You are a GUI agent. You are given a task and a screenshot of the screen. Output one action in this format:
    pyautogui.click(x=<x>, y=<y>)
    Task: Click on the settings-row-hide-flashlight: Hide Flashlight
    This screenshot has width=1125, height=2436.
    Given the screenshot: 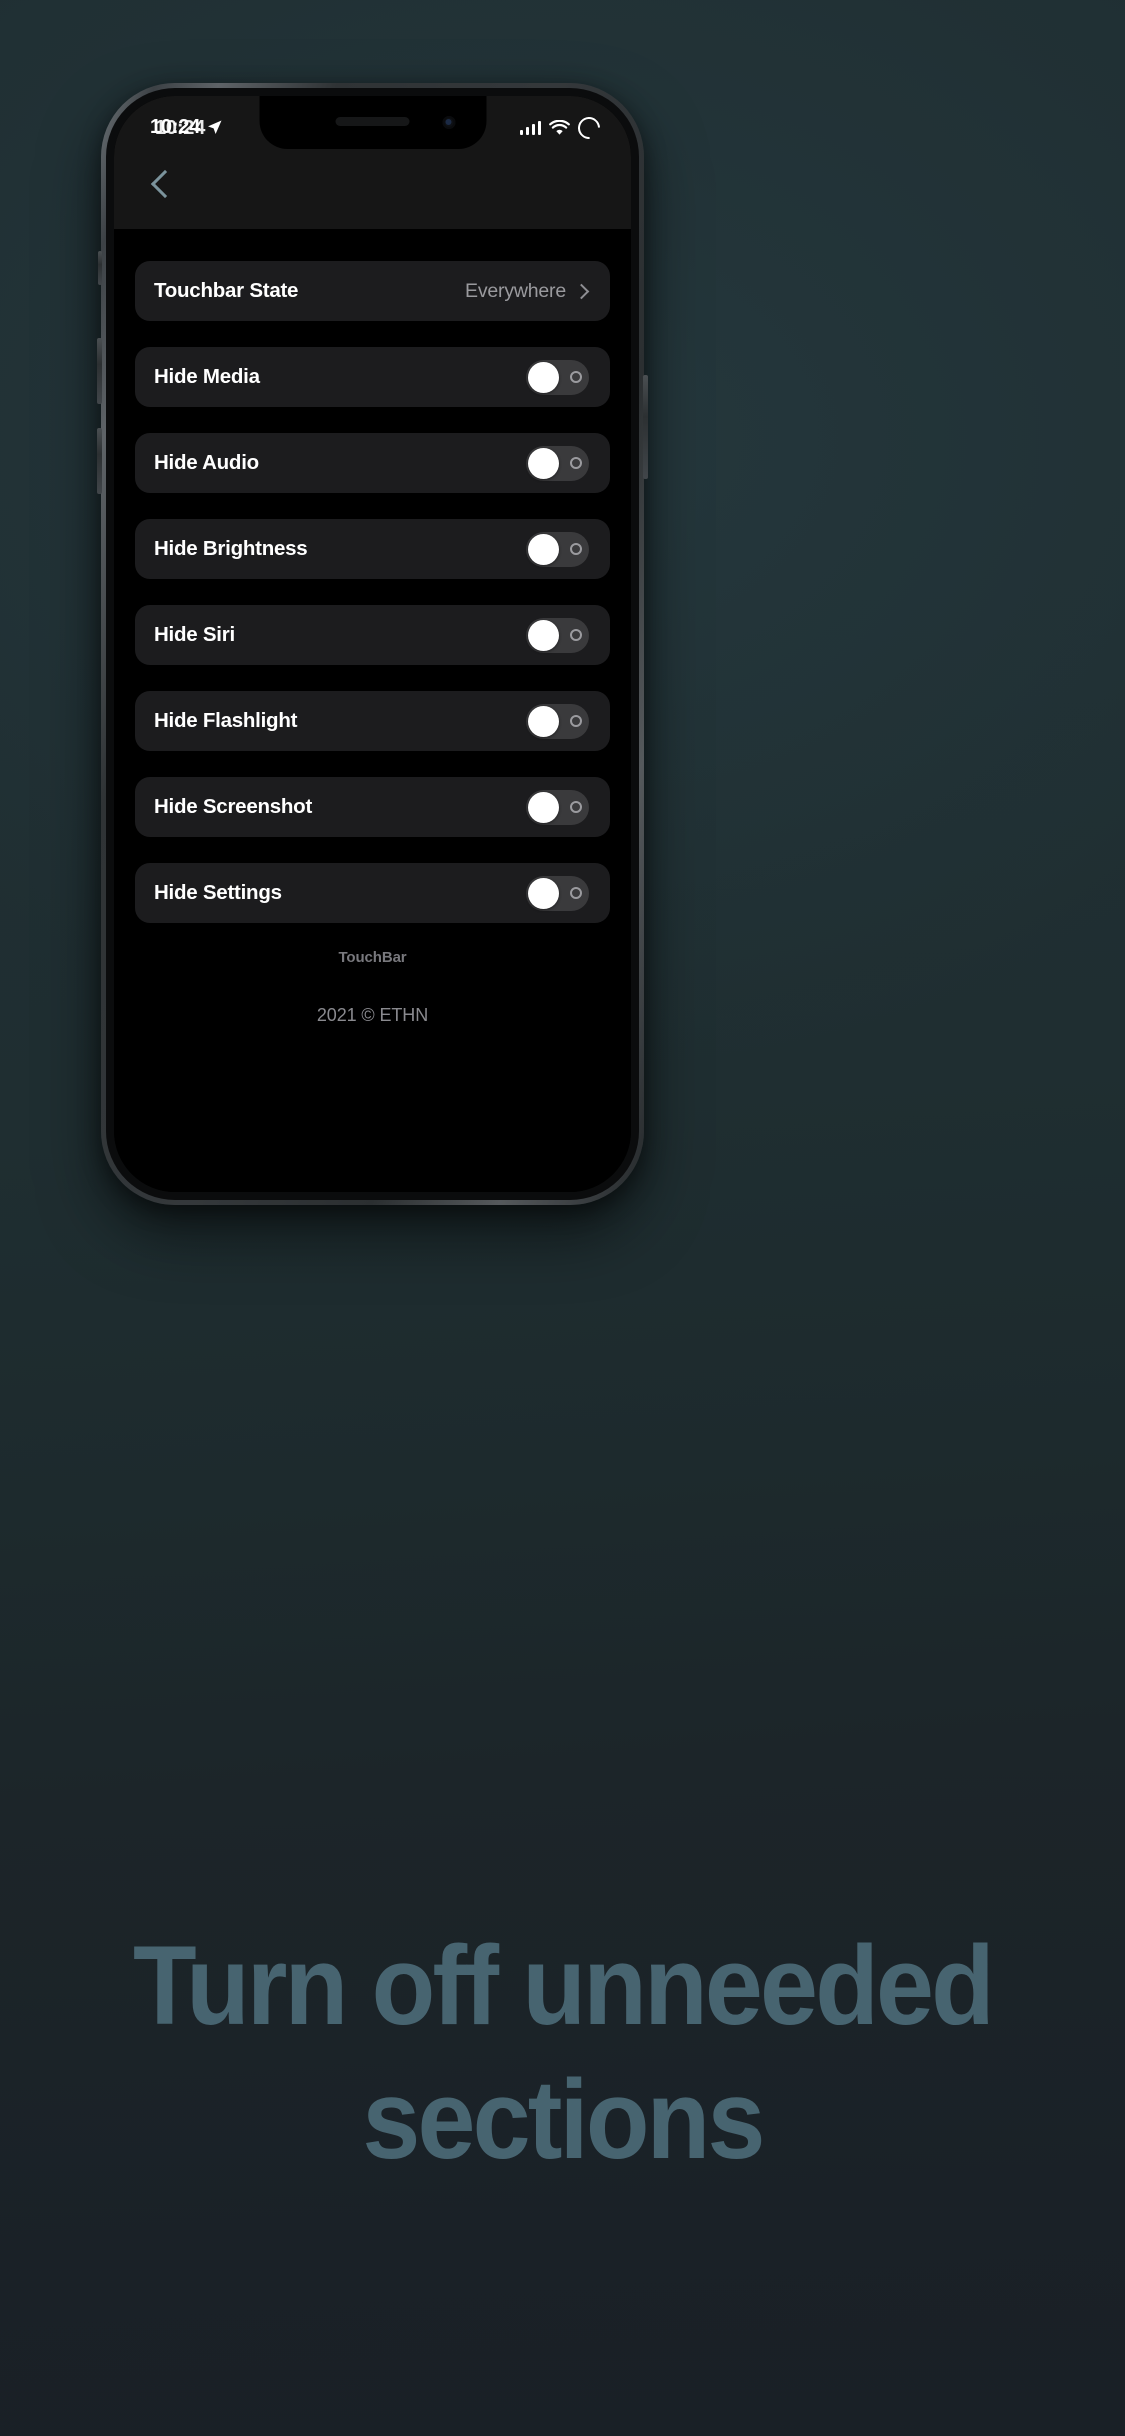 What is the action you would take?
    pyautogui.click(x=372, y=721)
    